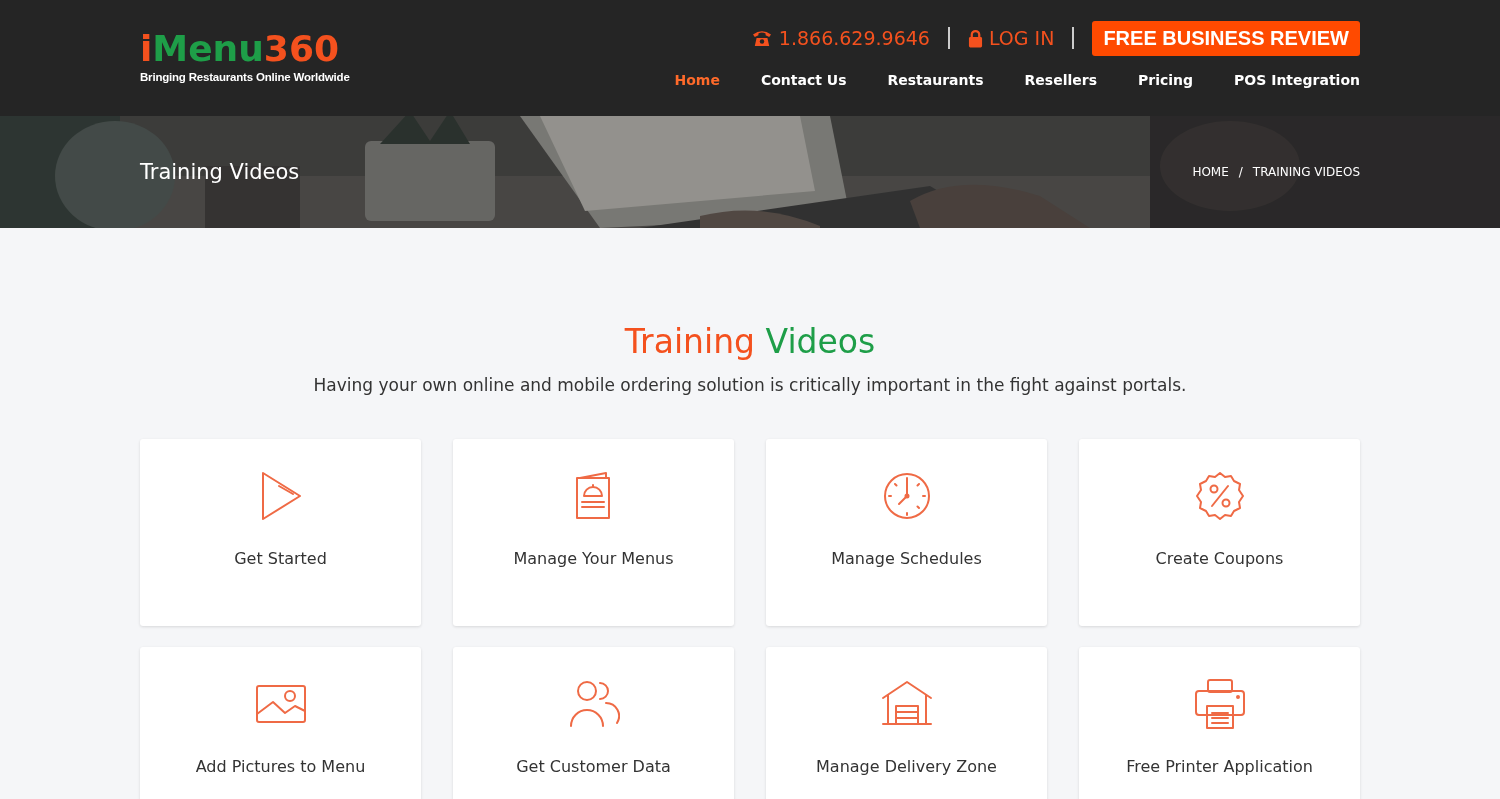 The width and height of the screenshot is (1500, 799). Describe the element at coordinates (1219, 704) in the screenshot. I see `printer-icon` at that location.